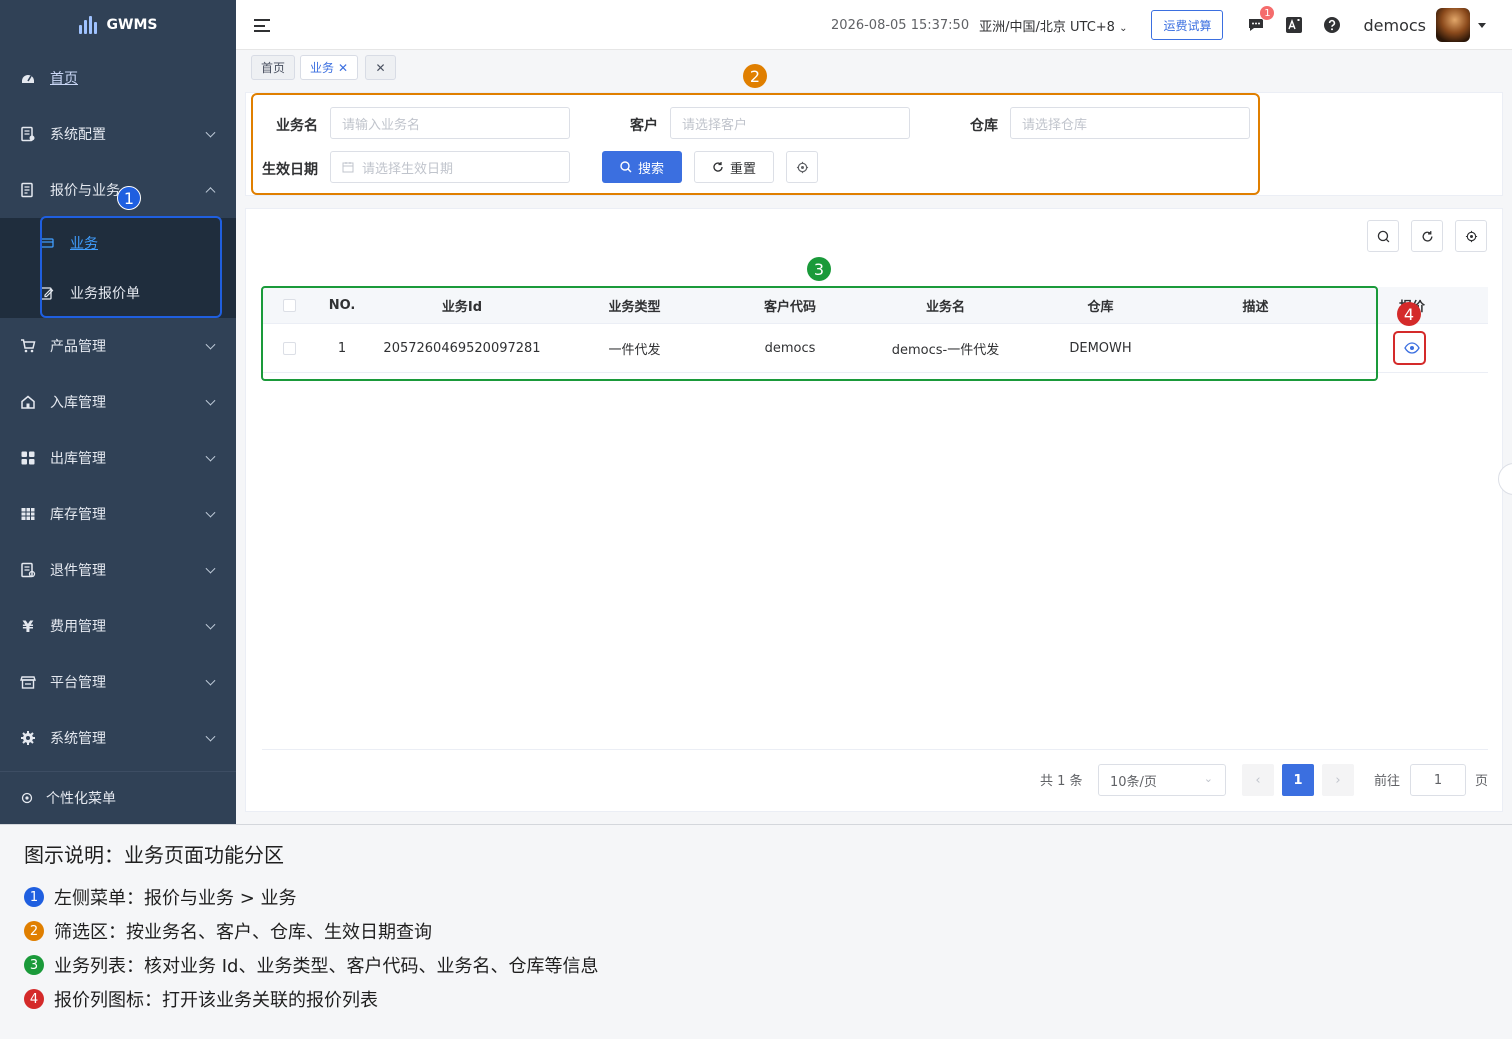 Image resolution: width=1512 pixels, height=1039 pixels. What do you see at coordinates (273, 67) in the screenshot?
I see `tag-home: 首页` at bounding box center [273, 67].